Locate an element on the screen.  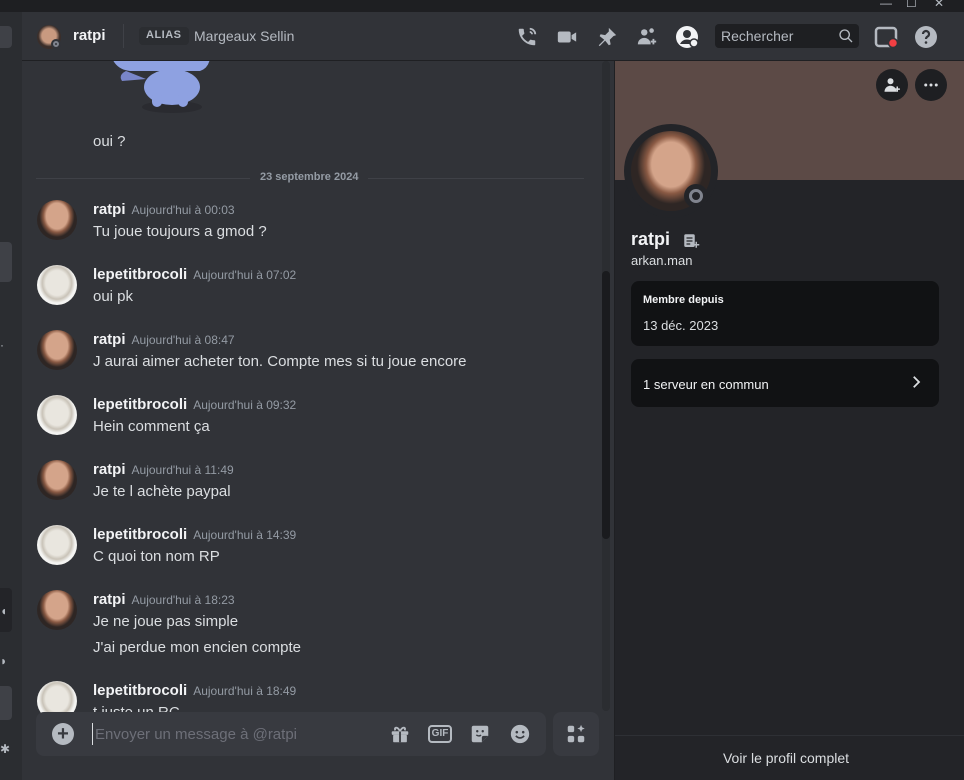
profile-display-name: ratpi is located at coordinates (651, 239).